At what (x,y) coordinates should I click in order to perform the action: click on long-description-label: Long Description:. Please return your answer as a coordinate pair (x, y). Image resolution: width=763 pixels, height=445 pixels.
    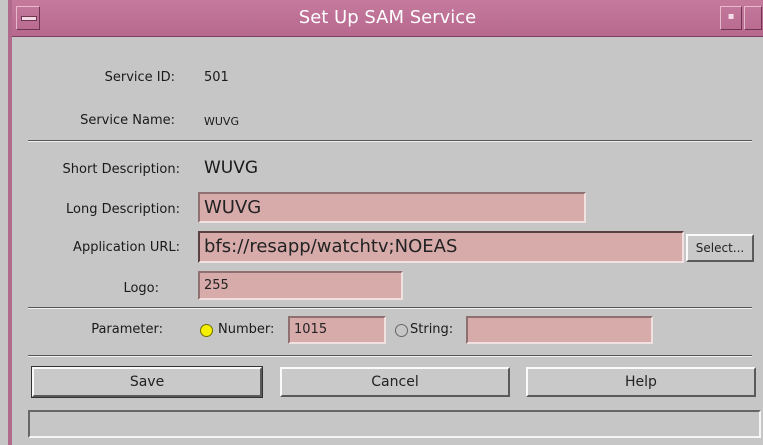
    Looking at the image, I should click on (122, 209).